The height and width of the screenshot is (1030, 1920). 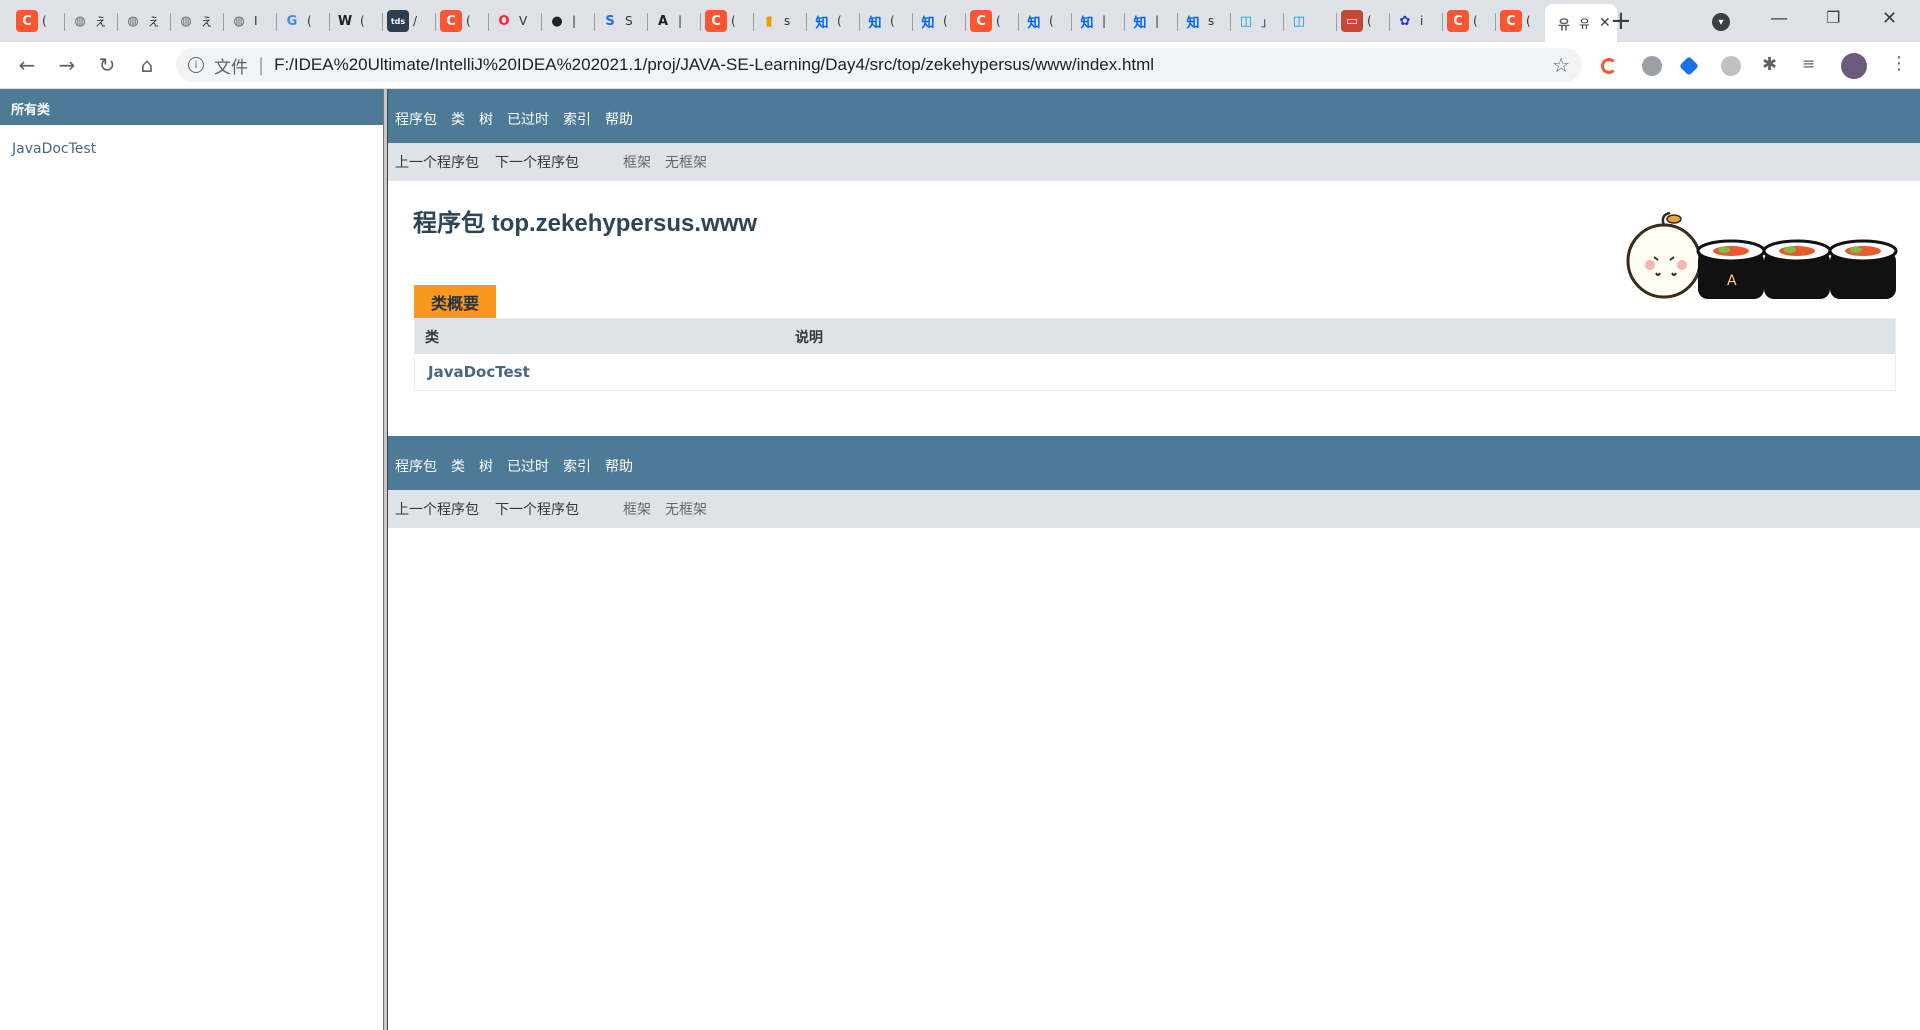 What do you see at coordinates (782, 21) in the screenshot?
I see `browser-tab: ▮ s` at bounding box center [782, 21].